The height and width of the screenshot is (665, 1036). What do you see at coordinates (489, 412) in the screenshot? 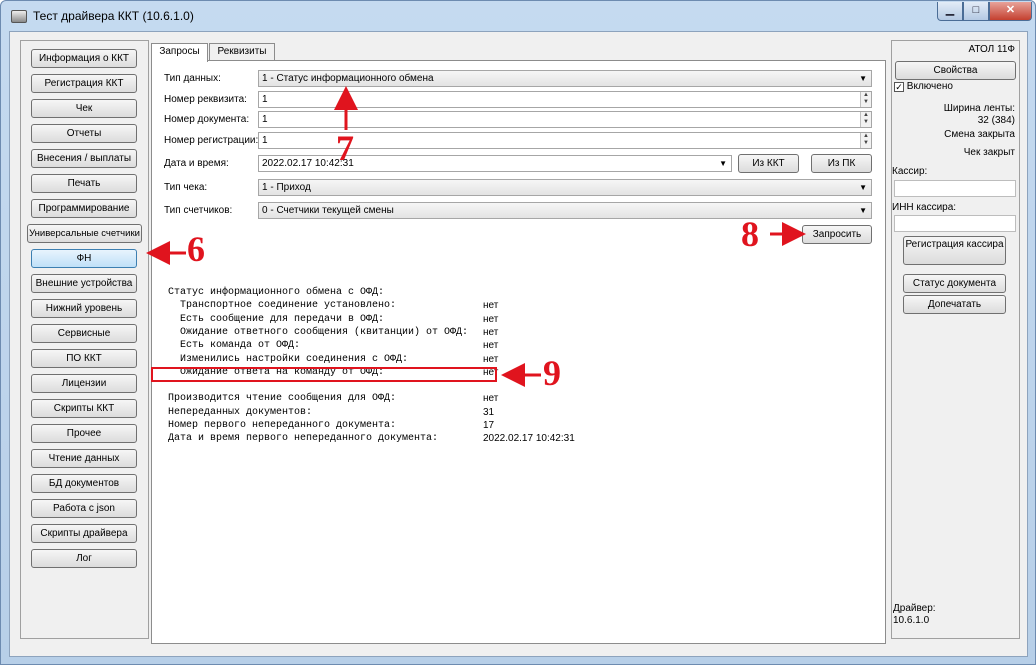
I see `output-value: 31` at bounding box center [489, 412].